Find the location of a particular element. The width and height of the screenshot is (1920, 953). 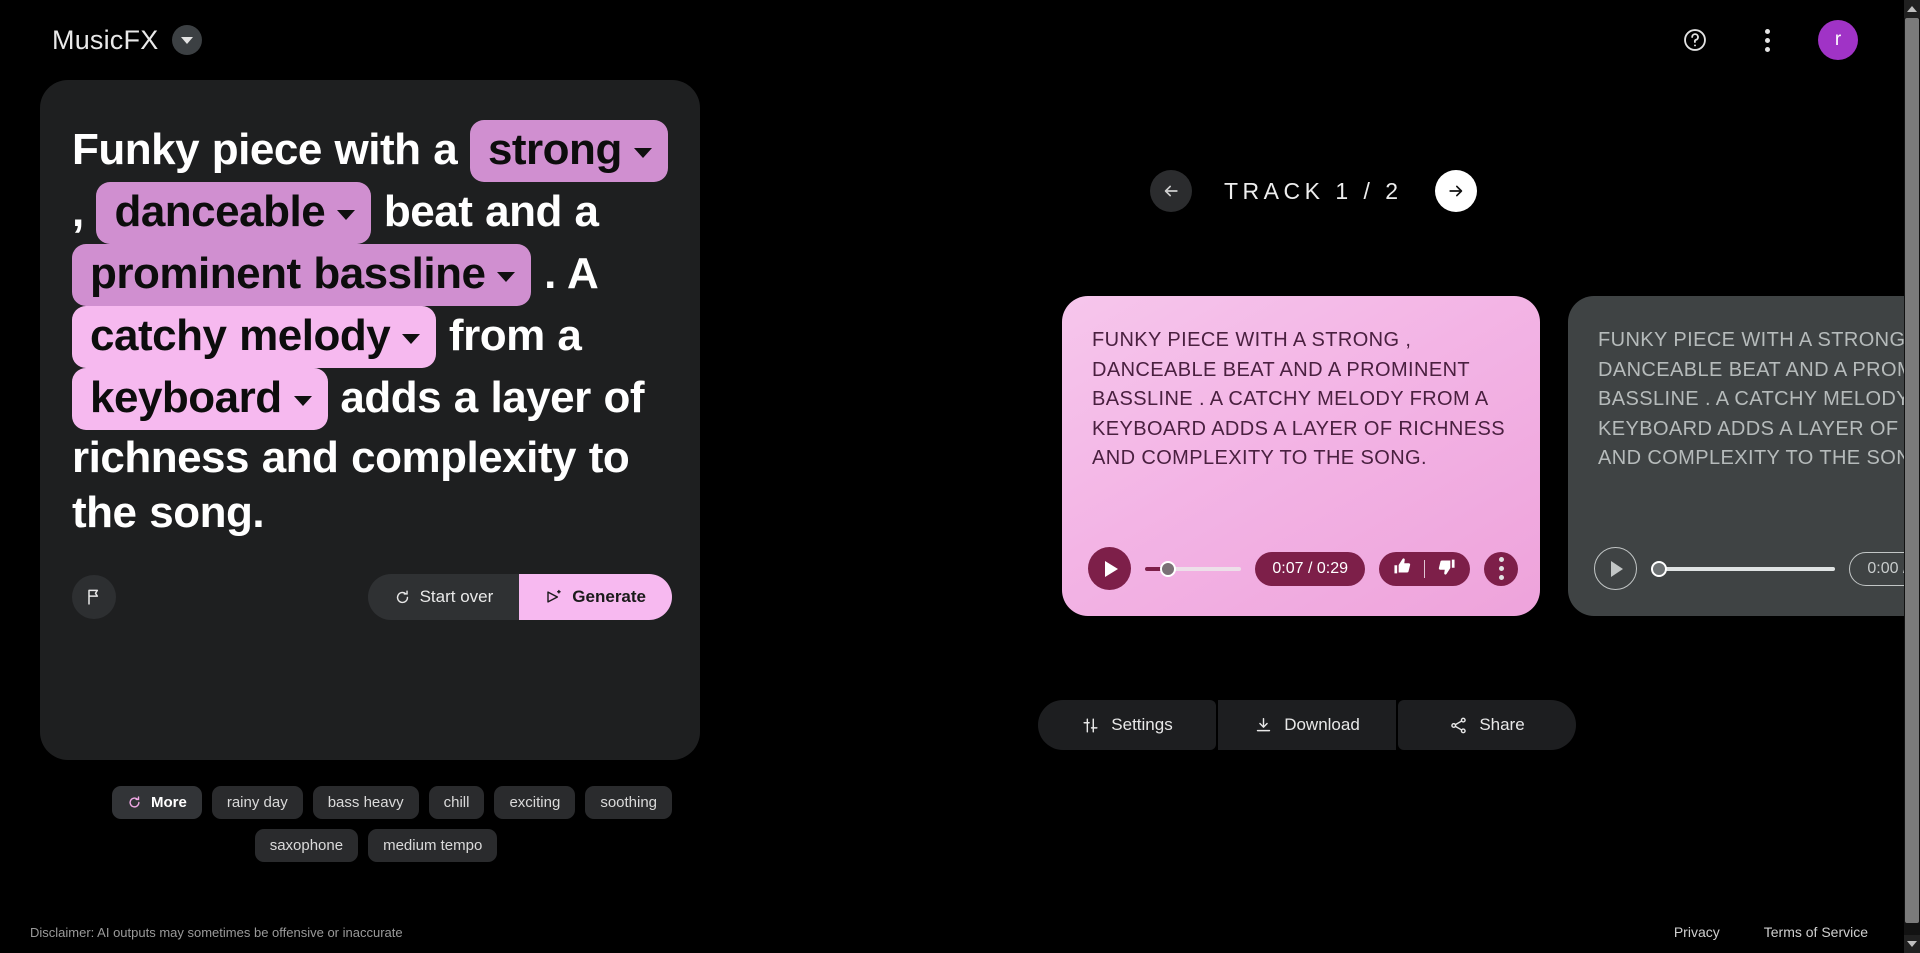

time-display: 0:07 / 0:29 is located at coordinates (1310, 568).